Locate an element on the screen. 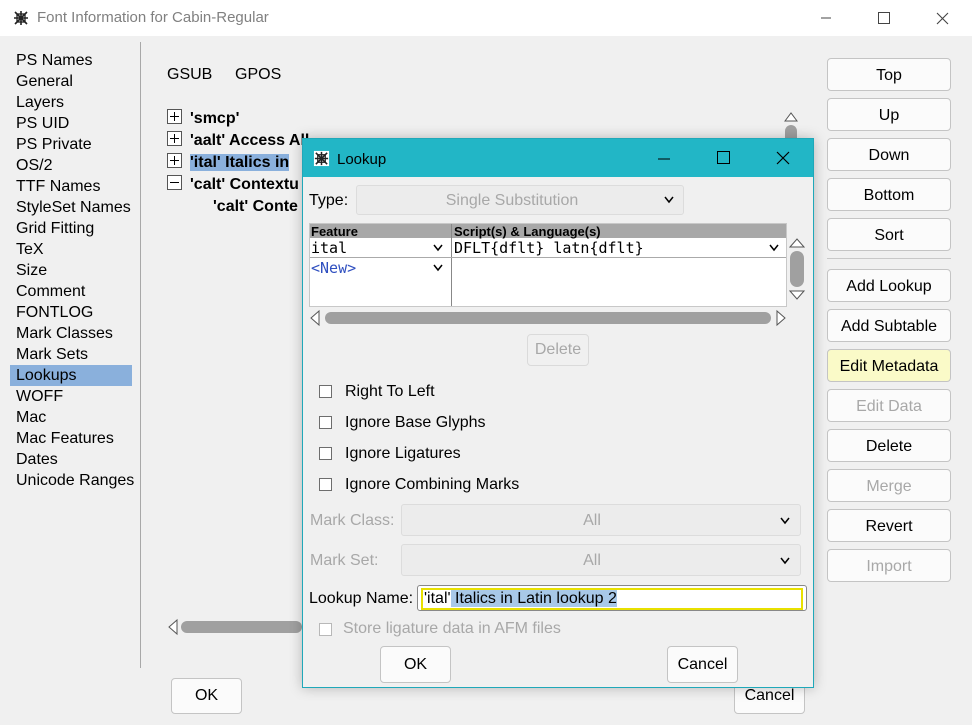  merge-button: Merge is located at coordinates (889, 485).